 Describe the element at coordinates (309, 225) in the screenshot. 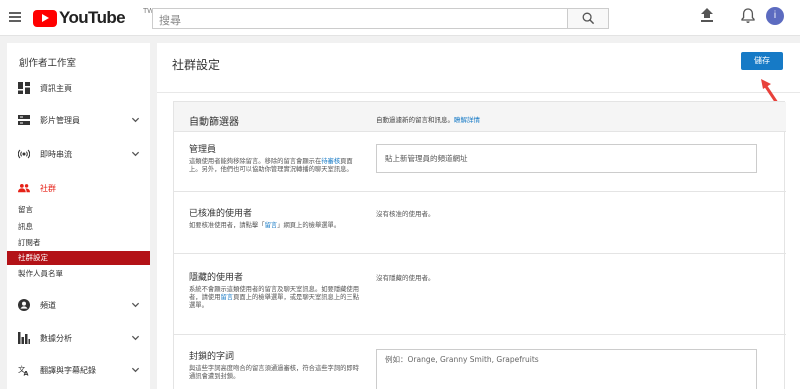

I see `approved-desc-text: 」網頁上的檢舉選單。` at that location.